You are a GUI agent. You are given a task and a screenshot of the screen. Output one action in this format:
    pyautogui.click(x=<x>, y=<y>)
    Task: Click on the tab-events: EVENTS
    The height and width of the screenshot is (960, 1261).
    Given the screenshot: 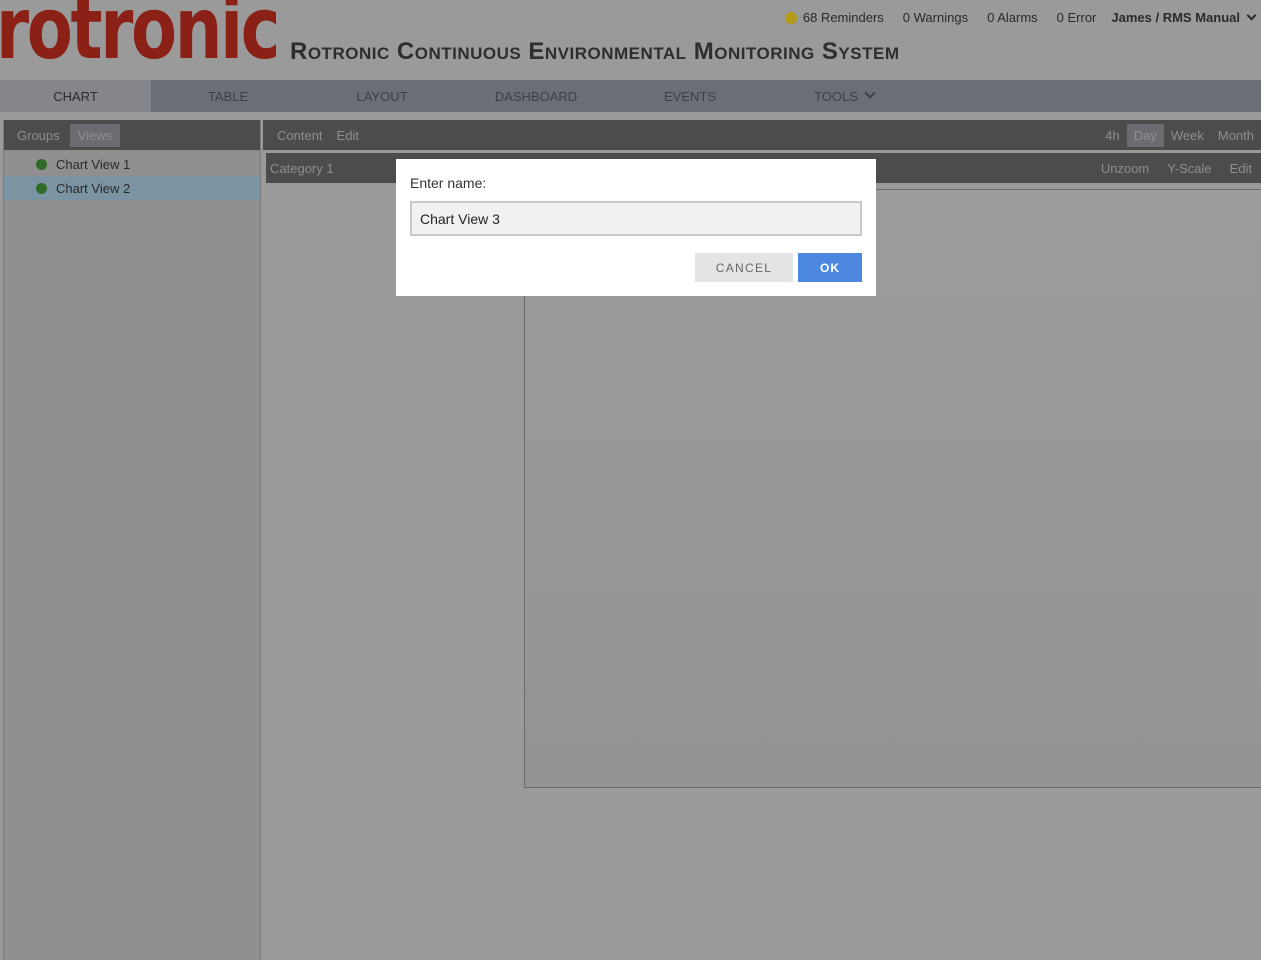 What is the action you would take?
    pyautogui.click(x=690, y=96)
    